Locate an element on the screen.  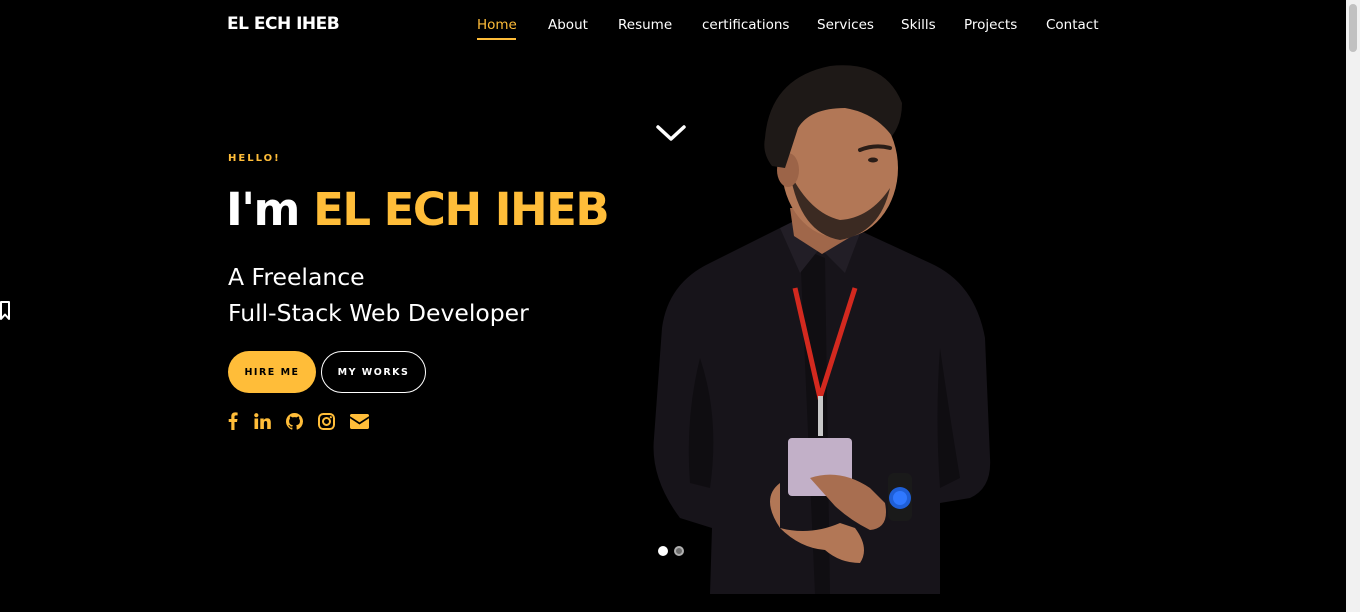
hero-subtitle-line2: Full-Stack Web Developer is located at coordinates (378, 313).